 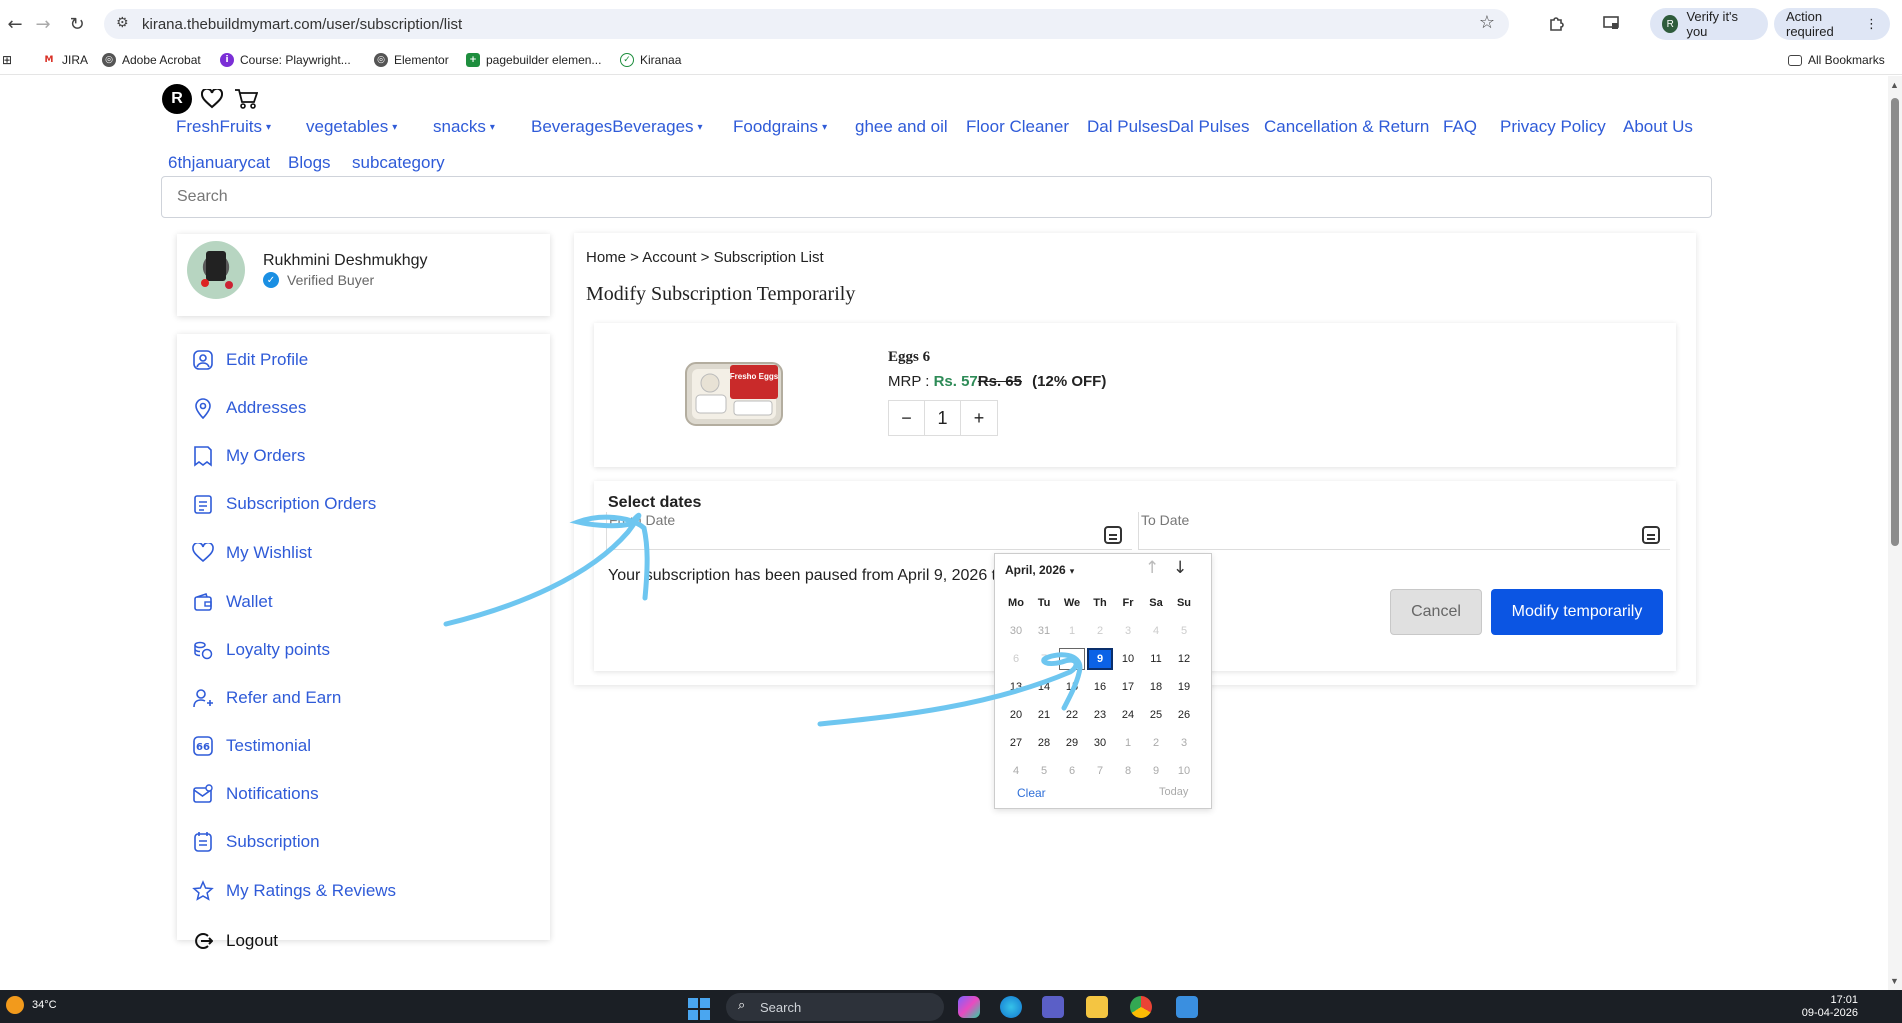 What do you see at coordinates (1072, 715) in the screenshot?
I see `calendar-day: 22` at bounding box center [1072, 715].